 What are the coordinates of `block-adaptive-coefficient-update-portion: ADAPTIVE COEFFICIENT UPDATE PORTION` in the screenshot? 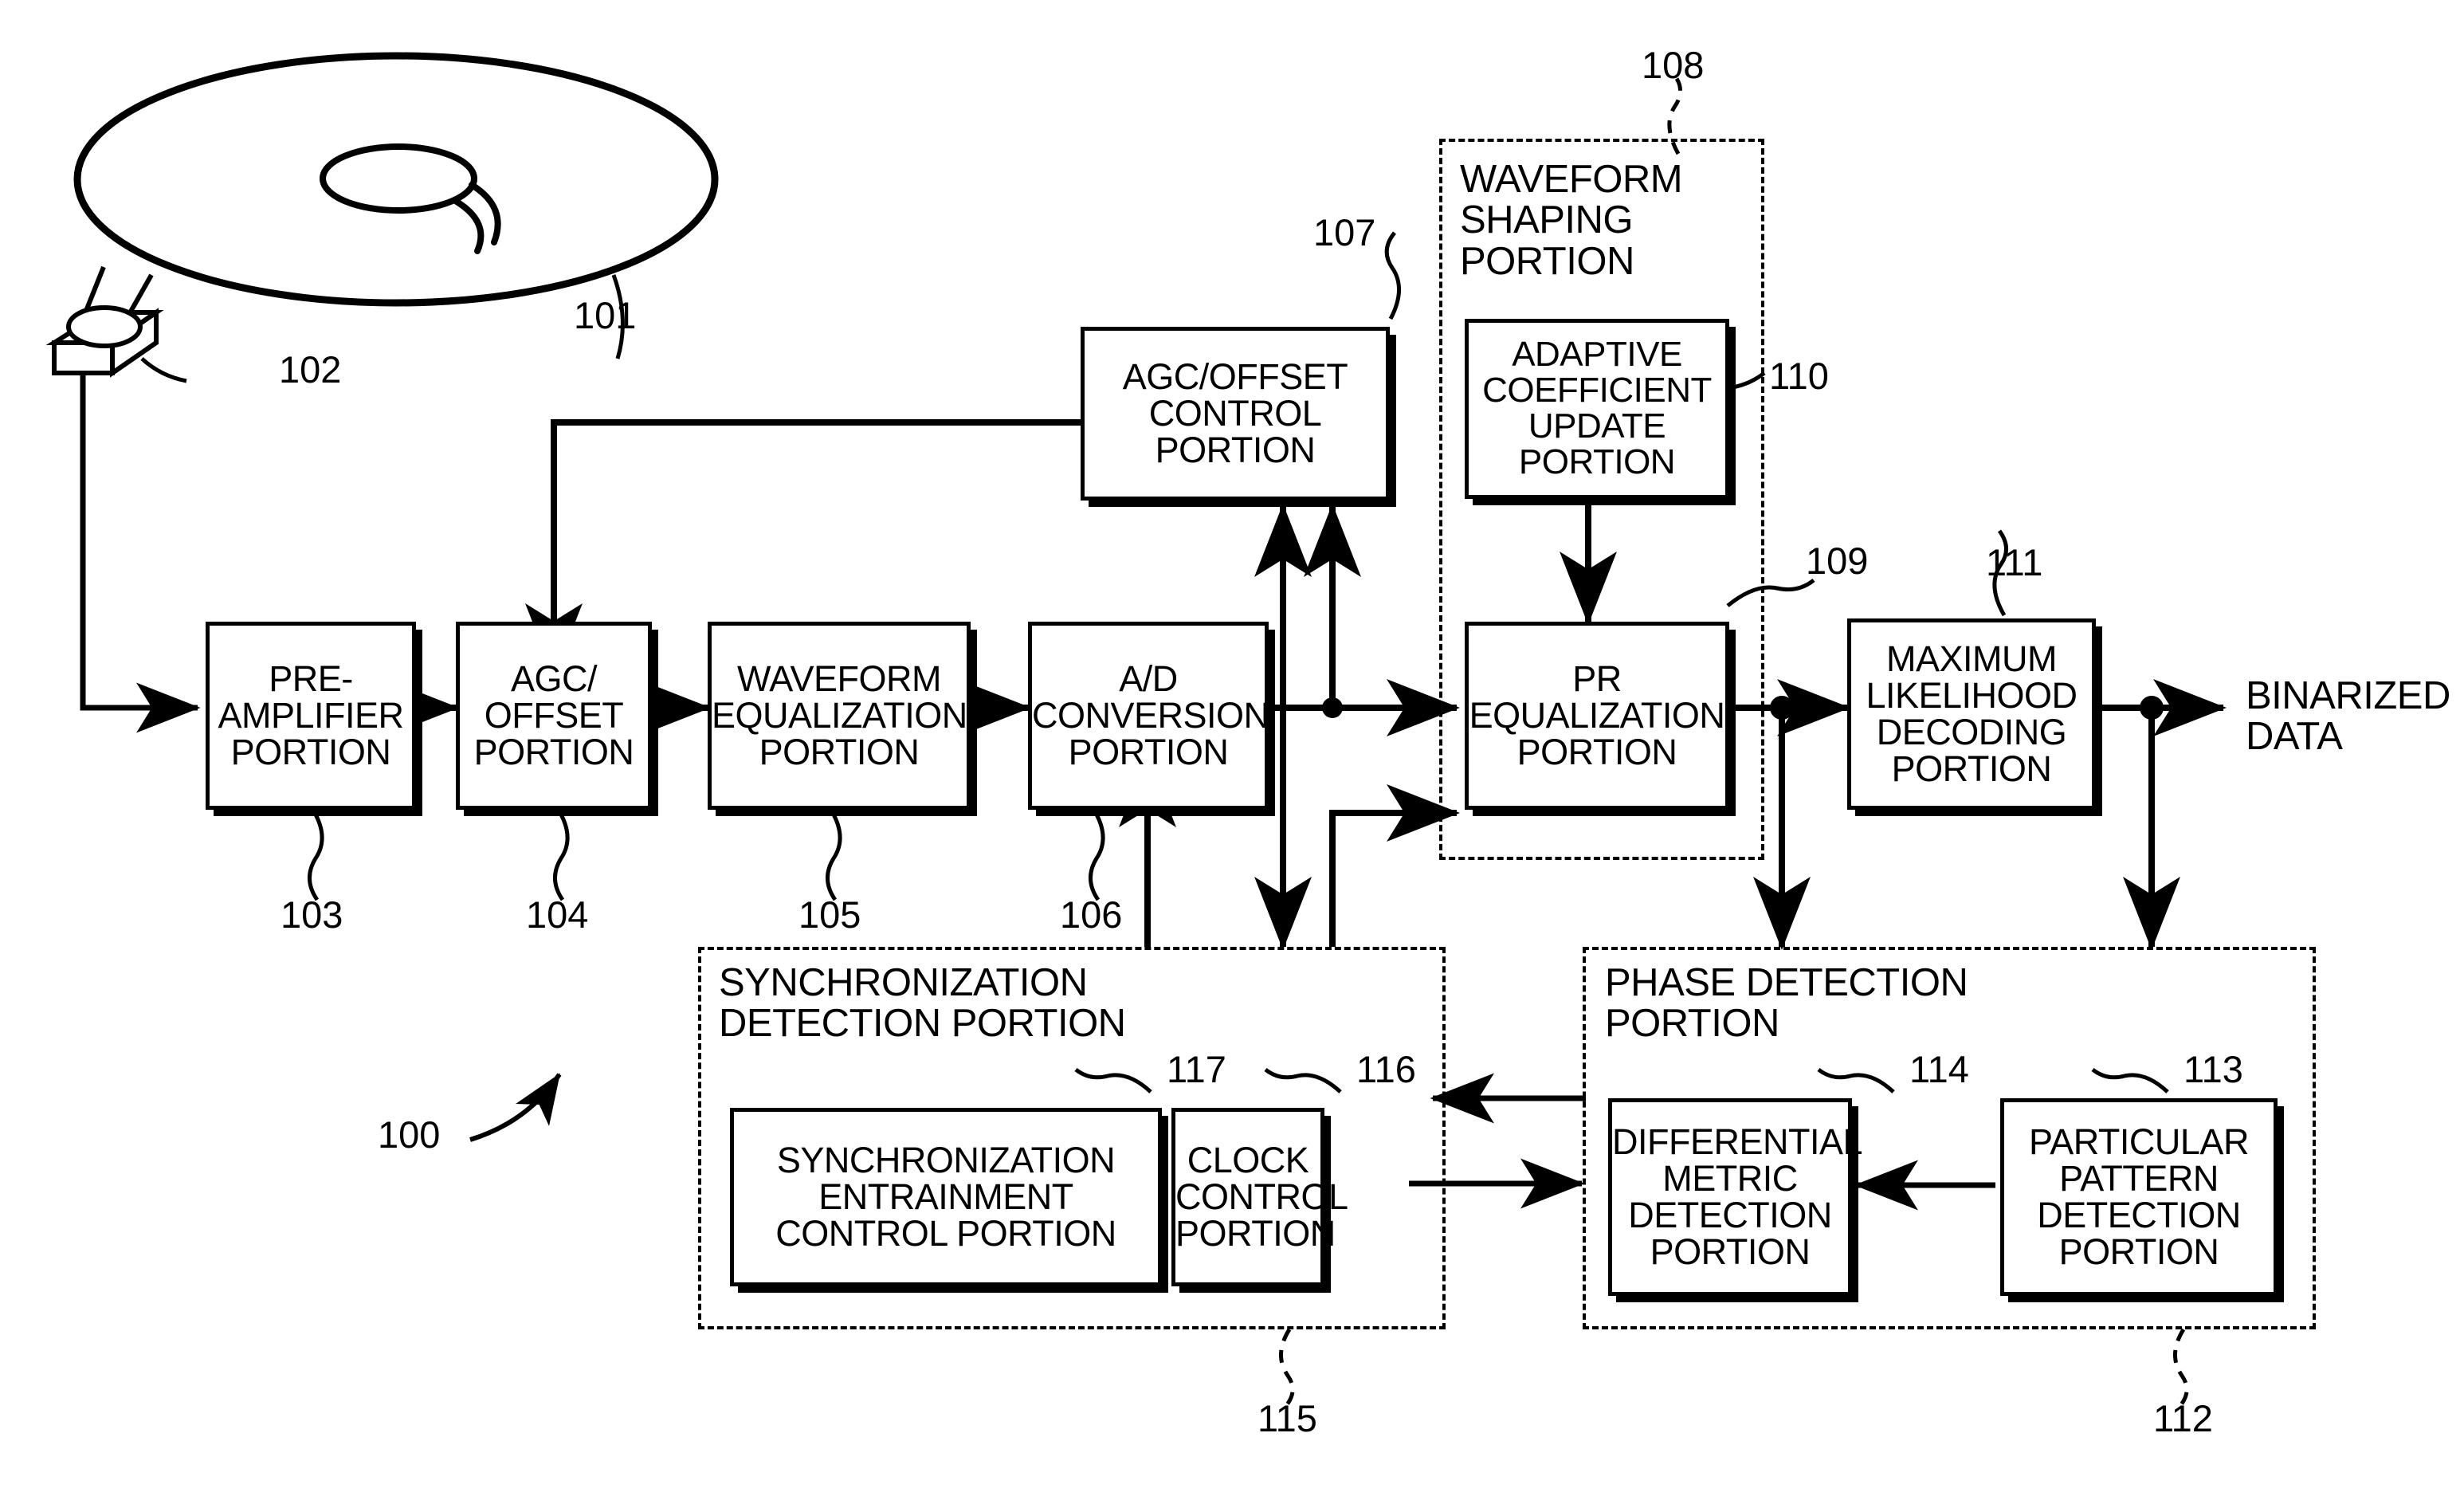 It's located at (1597, 409).